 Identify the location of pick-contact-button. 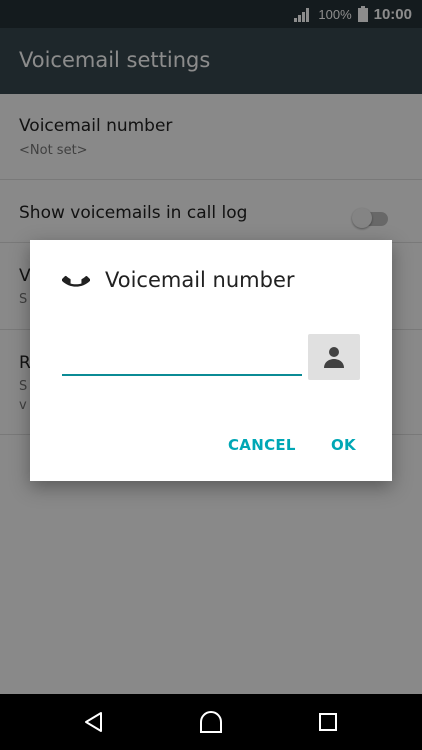
(334, 357).